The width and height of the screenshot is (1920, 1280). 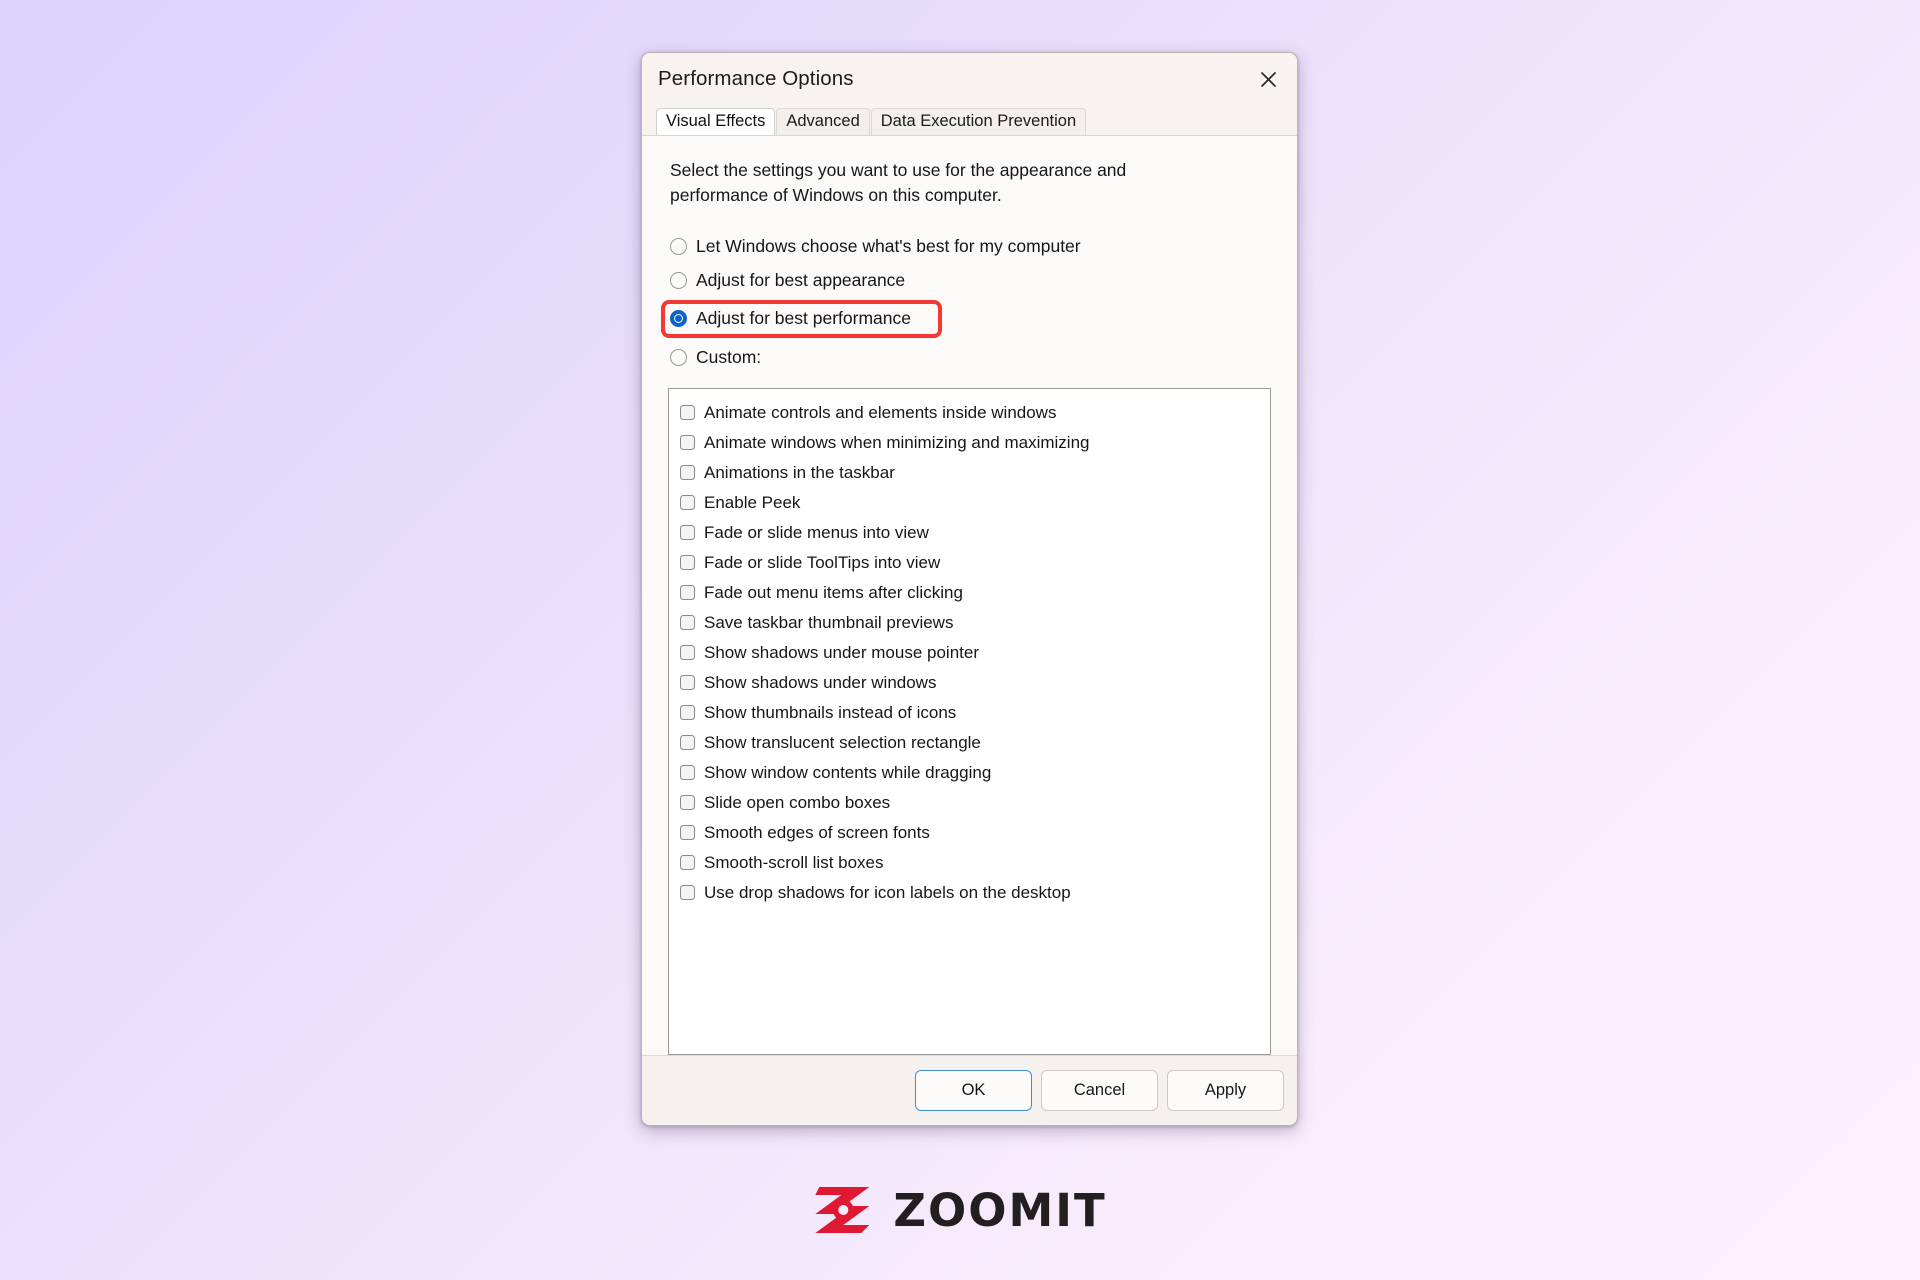 I want to click on effect-label: Show shadows under windows, so click(x=820, y=682).